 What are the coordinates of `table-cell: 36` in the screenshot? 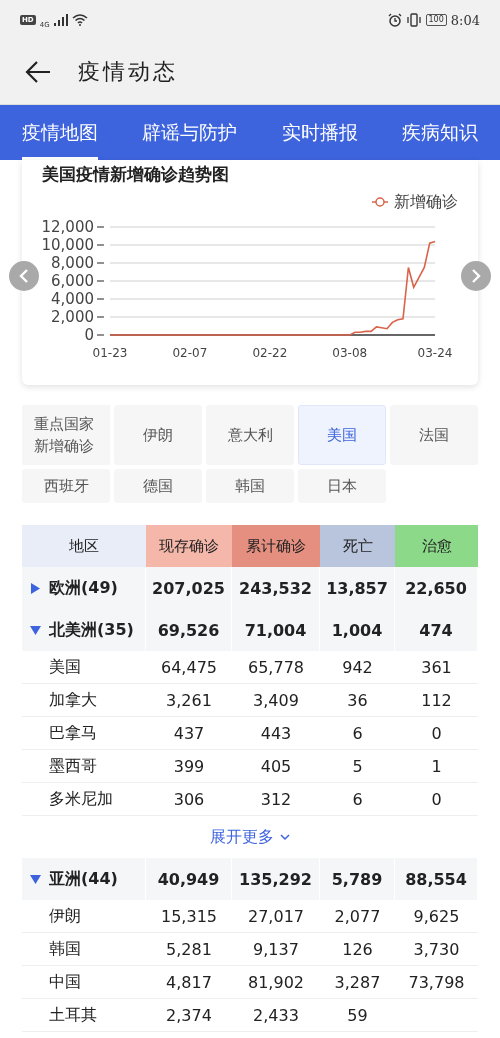 It's located at (357, 700).